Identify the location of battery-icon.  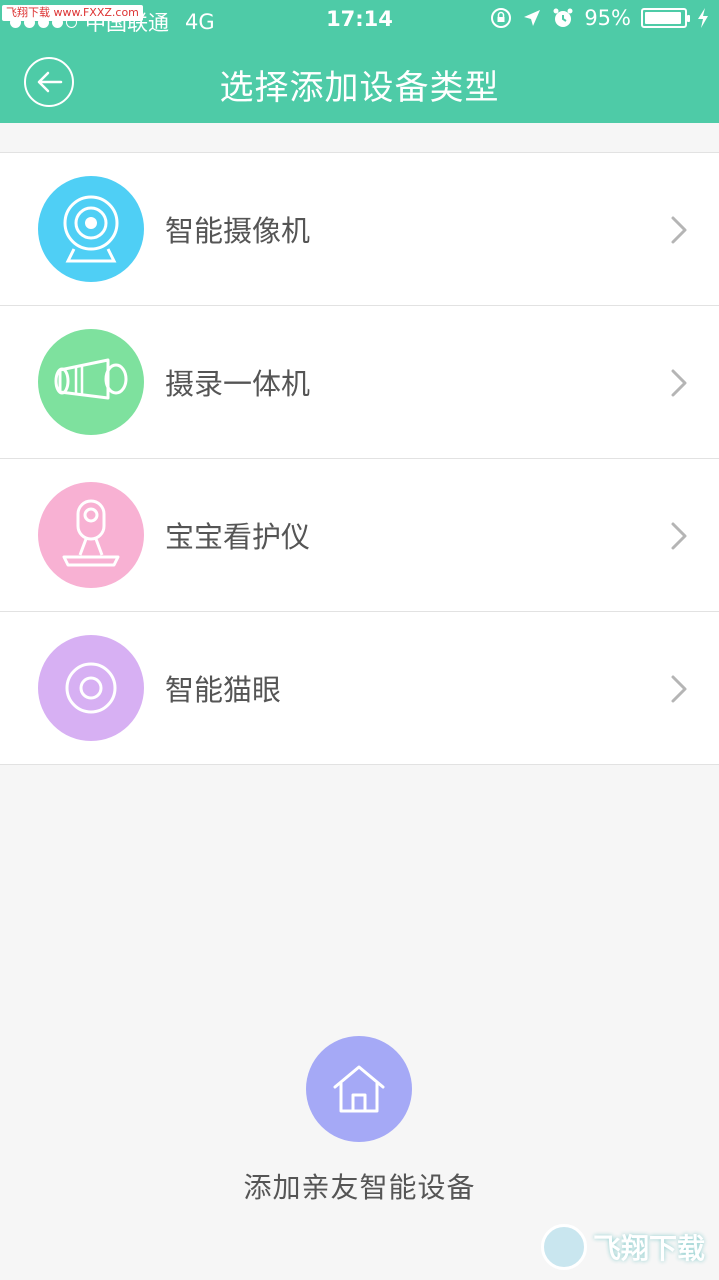
(665, 18).